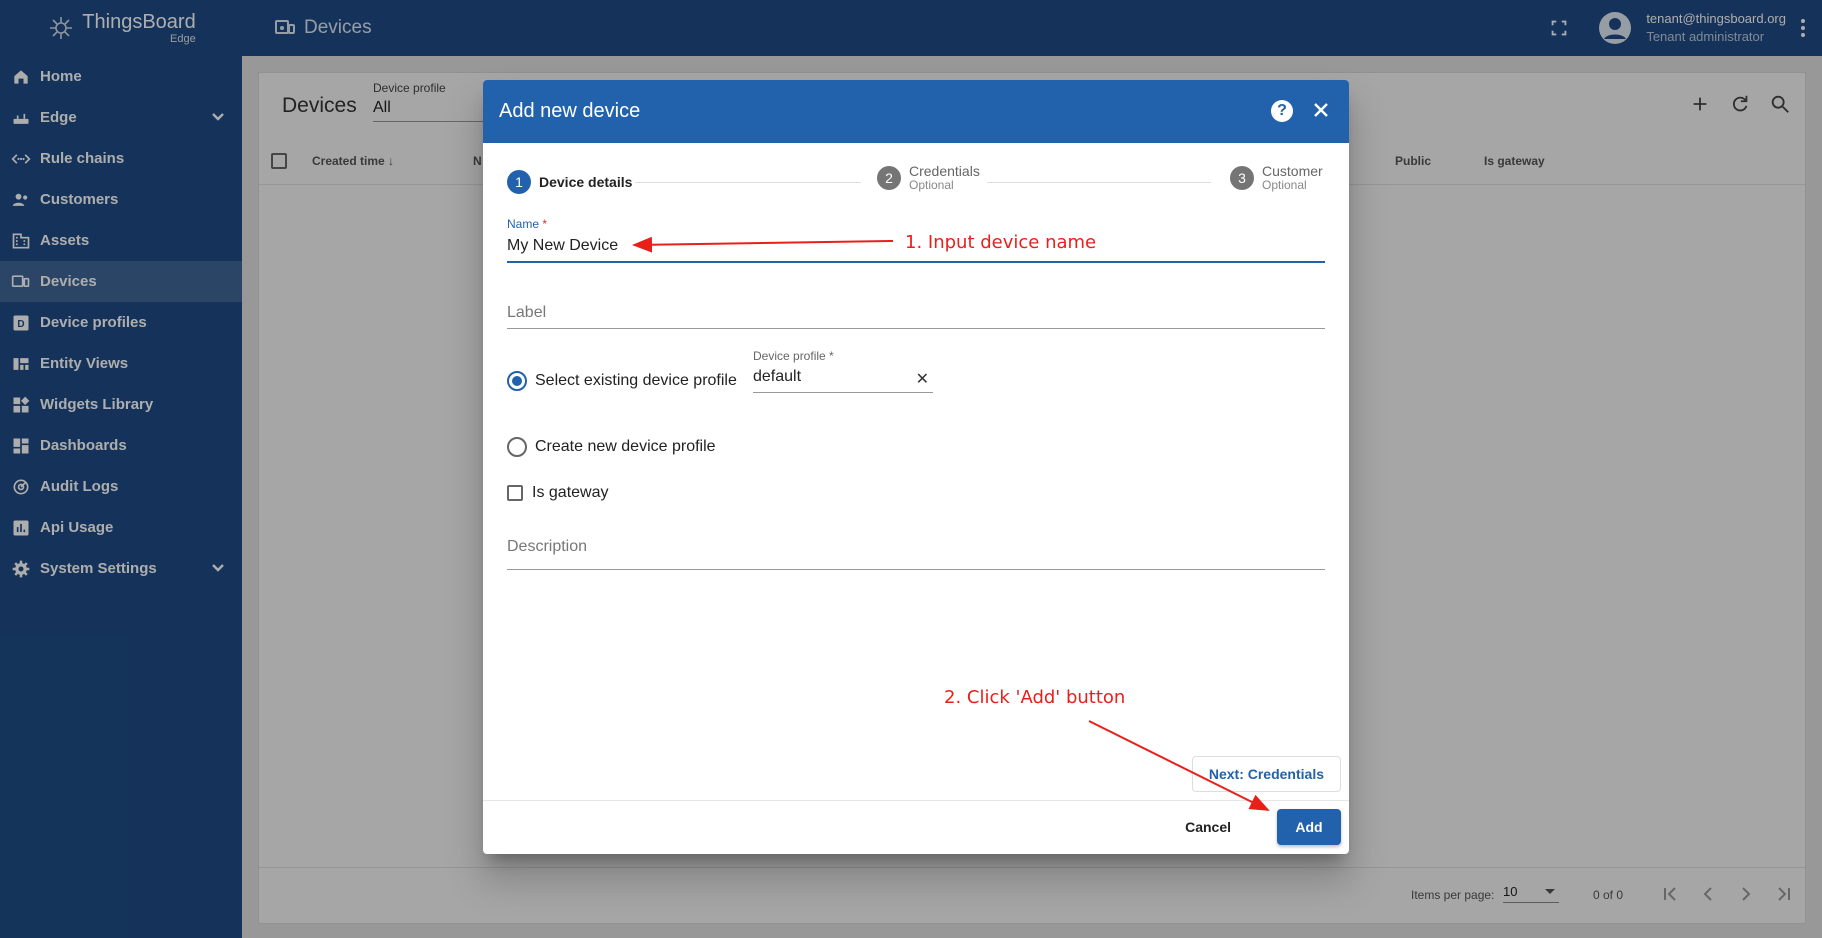 This screenshot has width=1822, height=938. I want to click on radio-unchecked-icon, so click(517, 447).